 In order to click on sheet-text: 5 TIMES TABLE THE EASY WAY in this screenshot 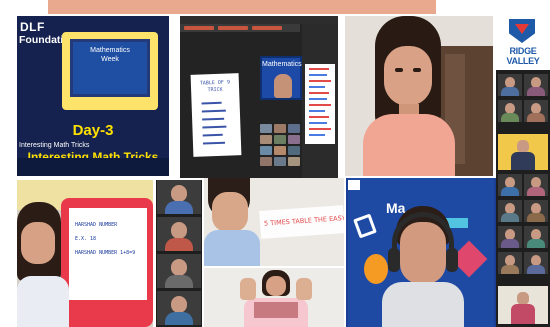, I will do `click(303, 220)`.